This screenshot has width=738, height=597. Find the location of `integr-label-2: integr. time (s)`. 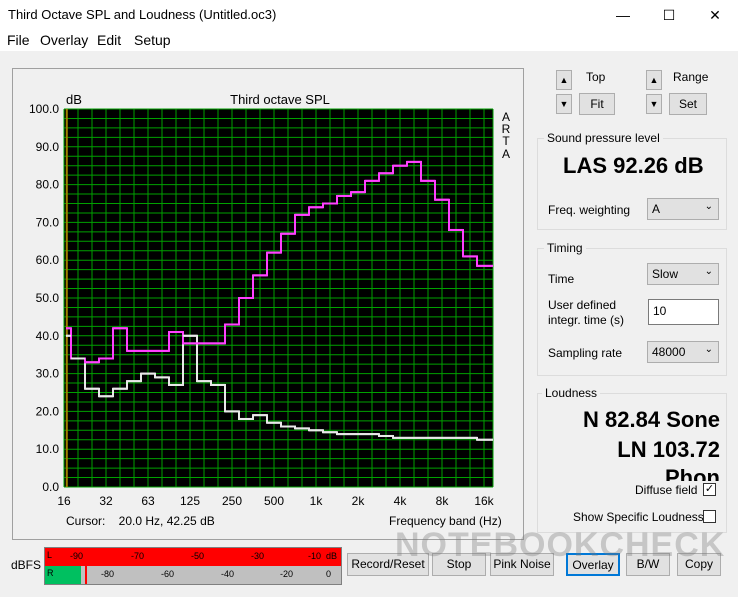

integr-label-2: integr. time (s) is located at coordinates (586, 320).